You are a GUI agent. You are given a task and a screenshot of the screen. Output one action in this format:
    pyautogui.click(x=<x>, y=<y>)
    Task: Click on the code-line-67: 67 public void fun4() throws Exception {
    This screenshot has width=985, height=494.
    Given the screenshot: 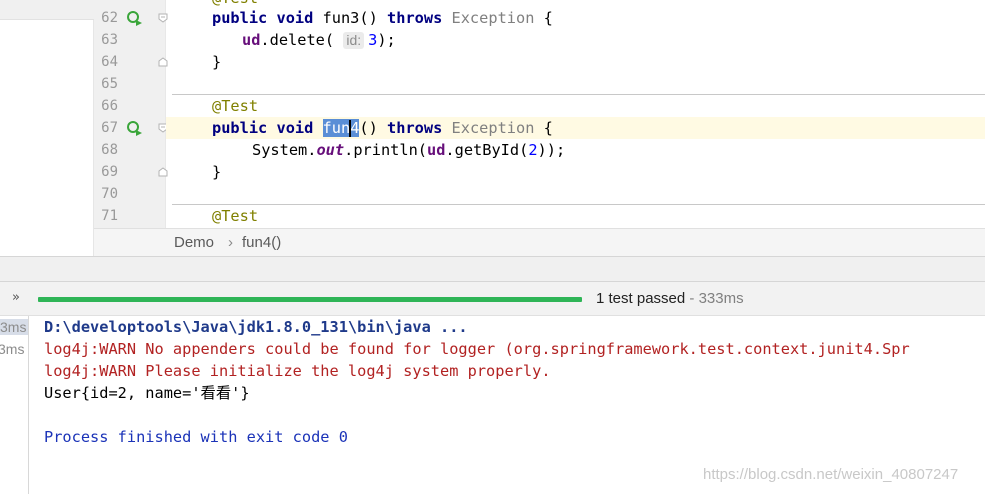 What is the action you would take?
    pyautogui.click(x=492, y=128)
    